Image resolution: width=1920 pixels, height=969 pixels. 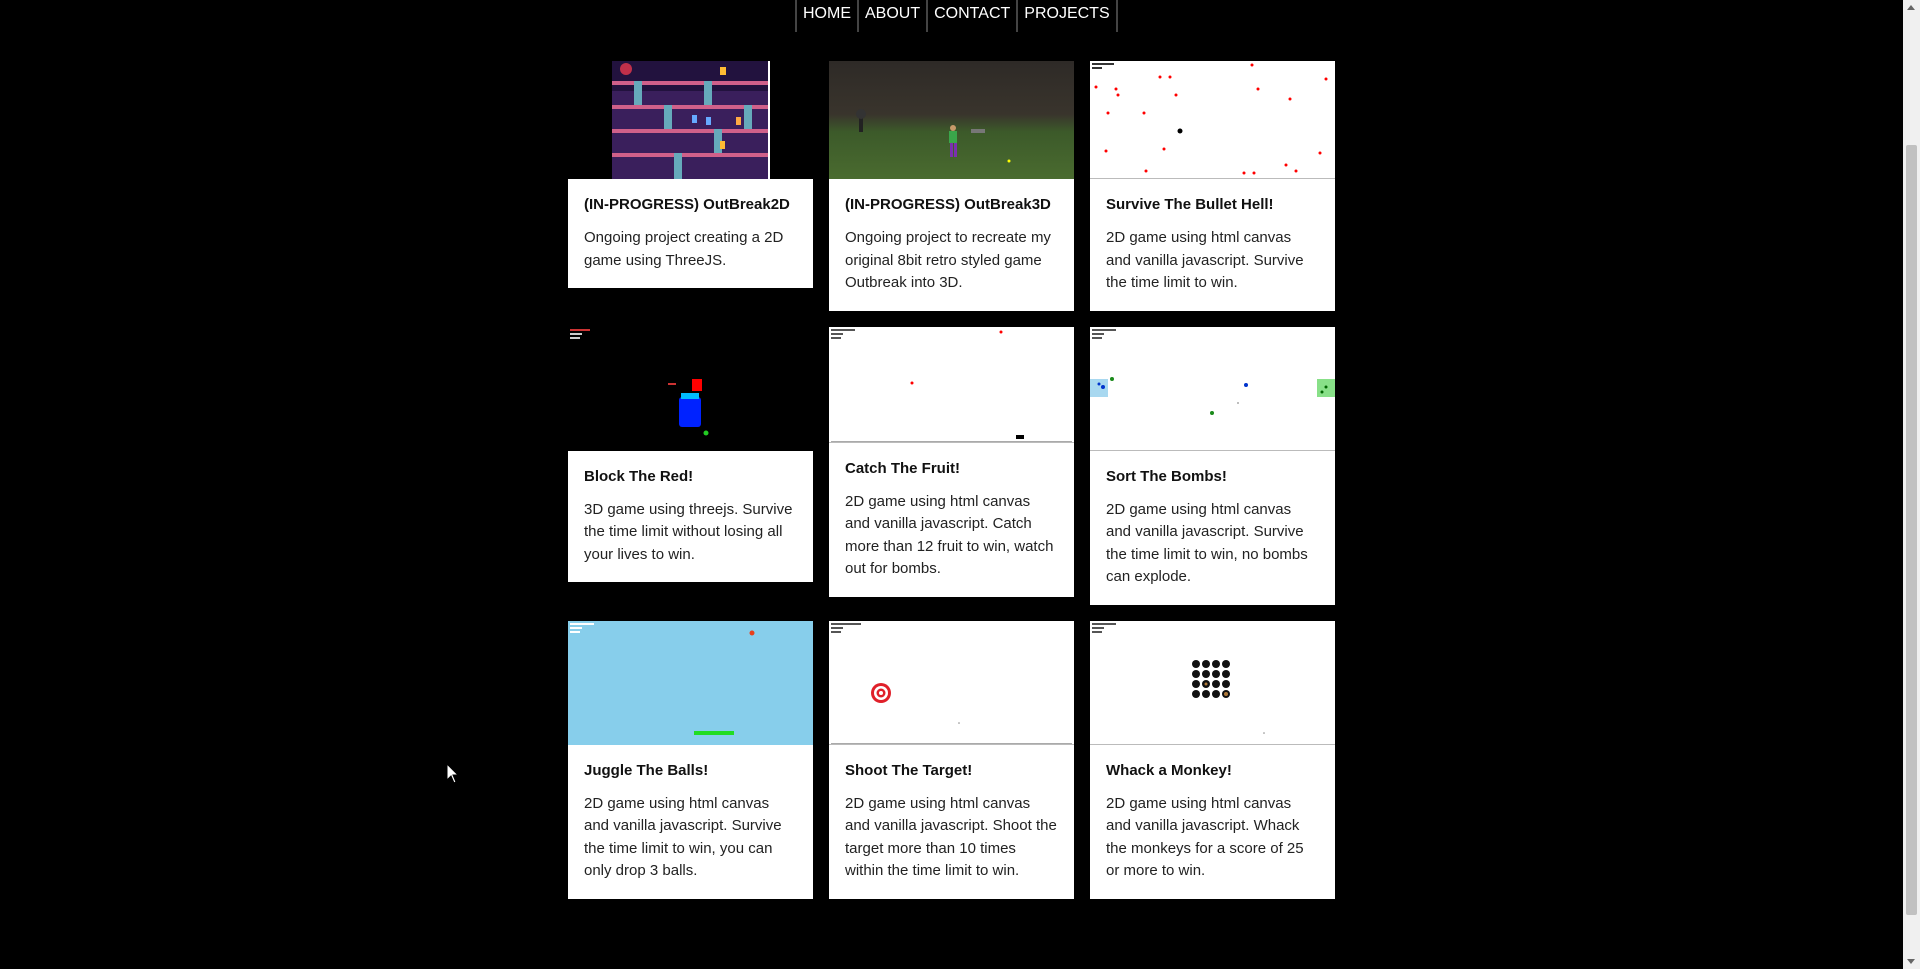 What do you see at coordinates (892, 16) in the screenshot?
I see `nav-about-link: ABOUT` at bounding box center [892, 16].